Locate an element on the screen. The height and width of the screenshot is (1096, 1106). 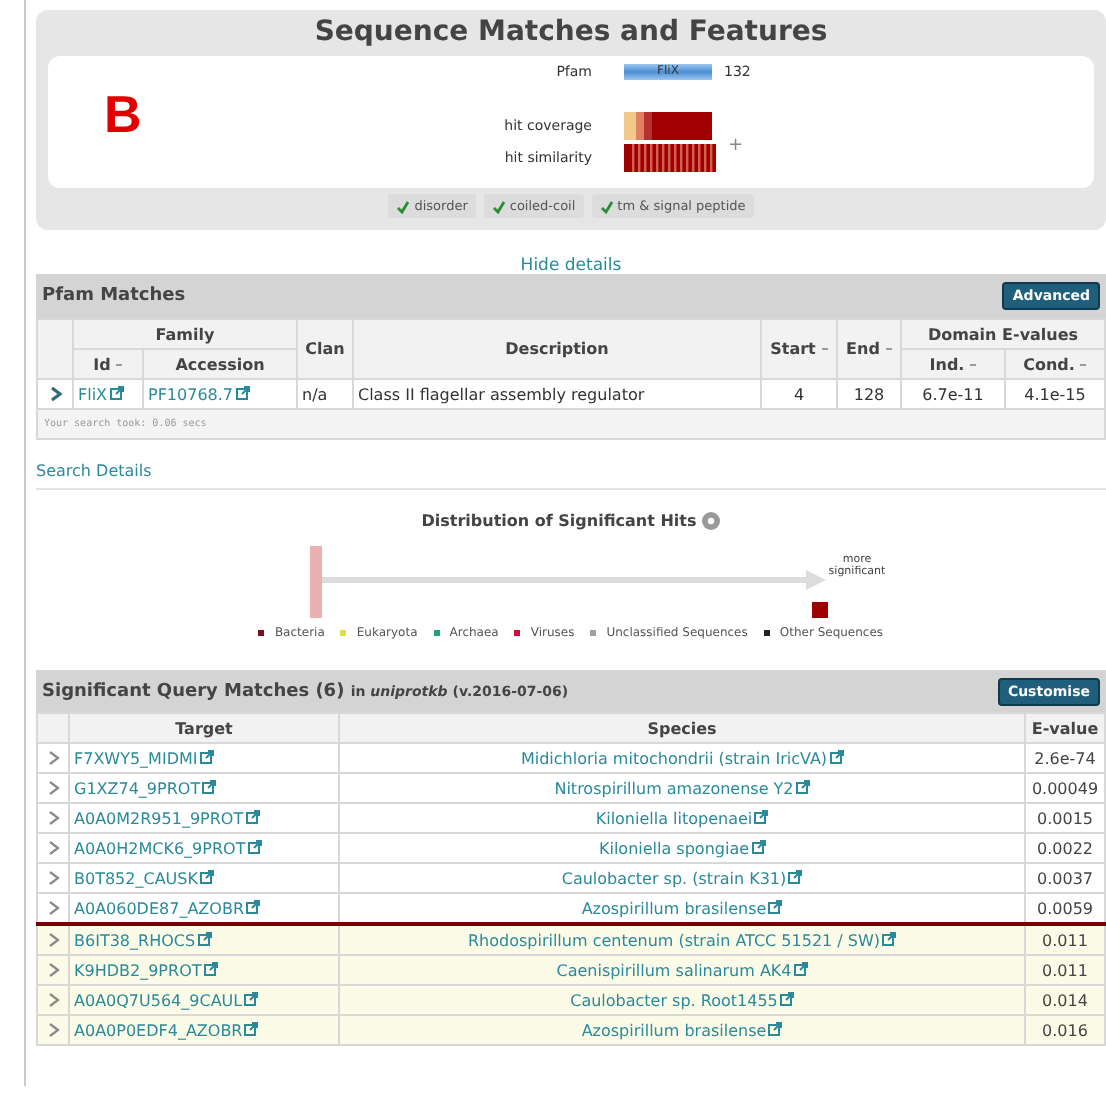
column-header: Clan is located at coordinates (325, 349).